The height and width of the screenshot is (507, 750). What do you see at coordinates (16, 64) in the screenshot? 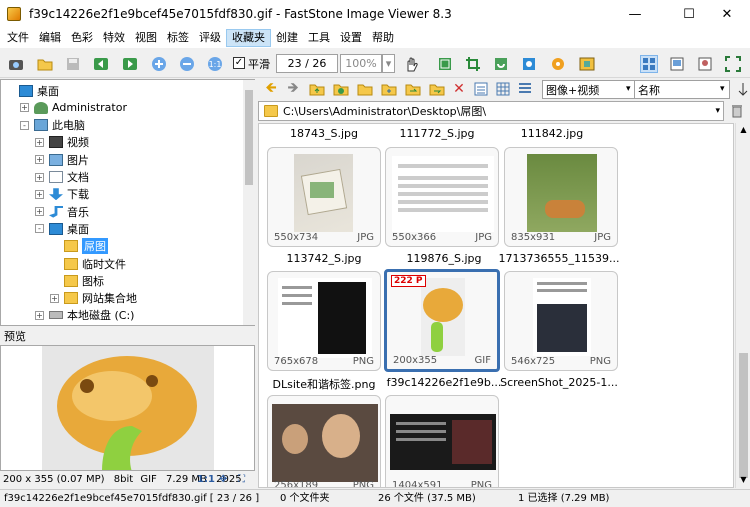
I see `camera-icon` at bounding box center [16, 64].